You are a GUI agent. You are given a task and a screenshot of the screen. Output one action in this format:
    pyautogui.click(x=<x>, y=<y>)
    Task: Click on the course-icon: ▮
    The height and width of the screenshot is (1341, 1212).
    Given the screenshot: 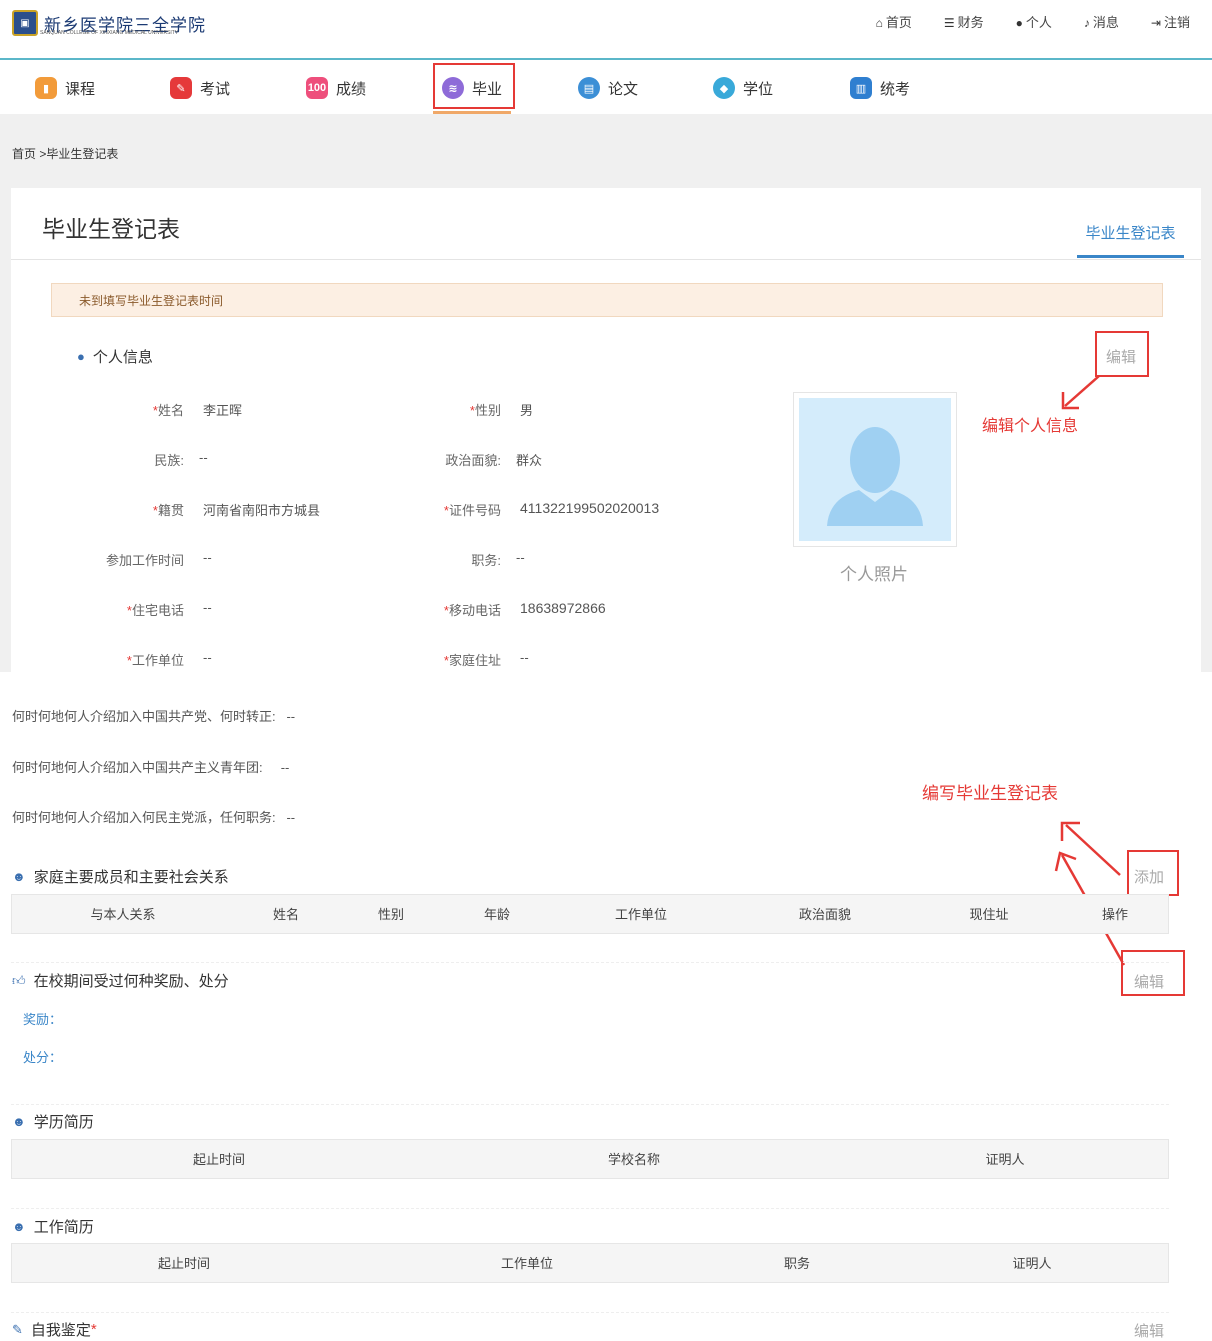 What is the action you would take?
    pyautogui.click(x=46, y=88)
    